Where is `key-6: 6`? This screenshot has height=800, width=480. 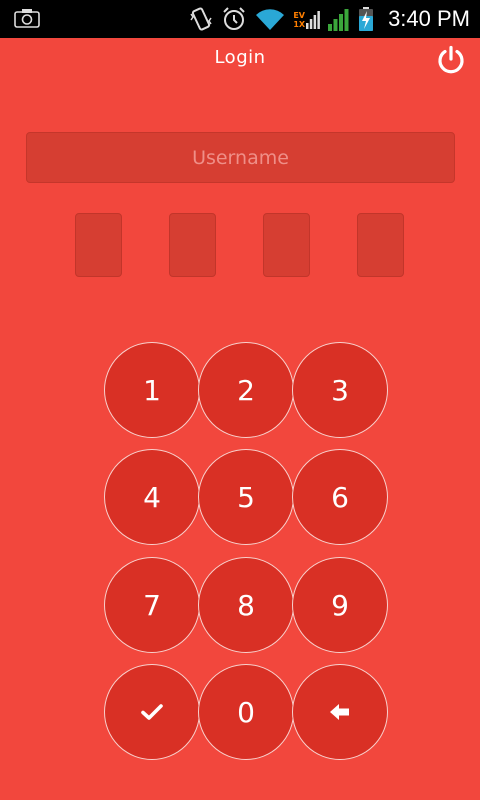 key-6: 6 is located at coordinates (340, 497).